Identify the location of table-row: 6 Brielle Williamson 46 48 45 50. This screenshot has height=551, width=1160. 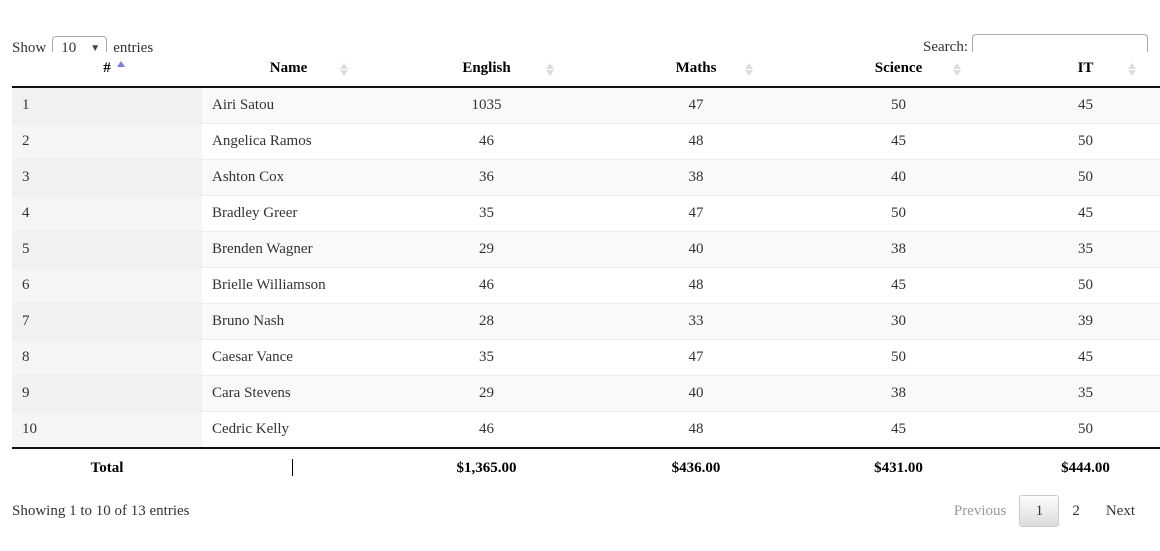
(586, 285).